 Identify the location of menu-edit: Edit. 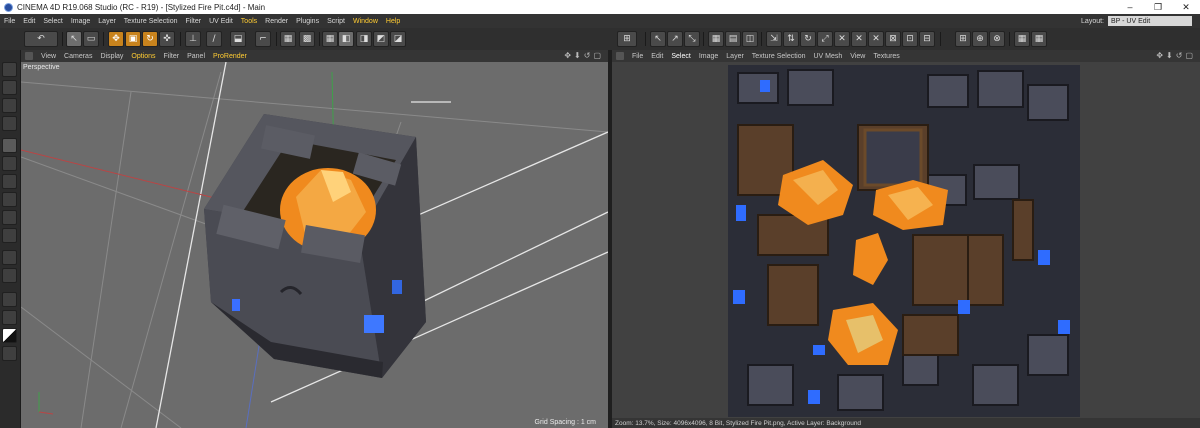
(29, 21).